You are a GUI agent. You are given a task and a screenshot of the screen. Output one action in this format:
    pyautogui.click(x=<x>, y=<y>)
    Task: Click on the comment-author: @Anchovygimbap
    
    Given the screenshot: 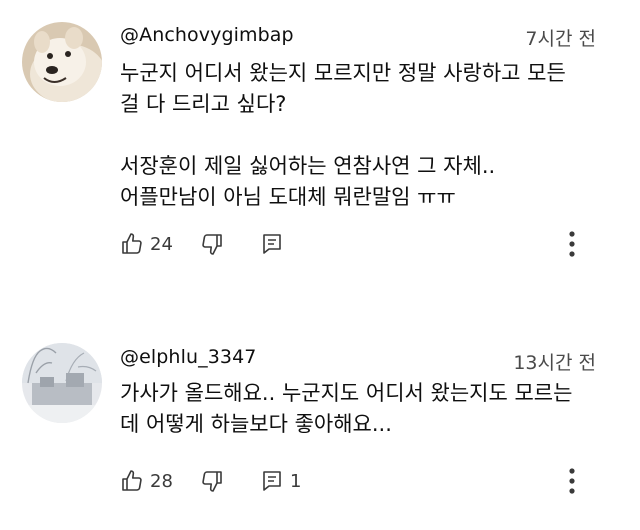 What is the action you would take?
    pyautogui.click(x=207, y=35)
    